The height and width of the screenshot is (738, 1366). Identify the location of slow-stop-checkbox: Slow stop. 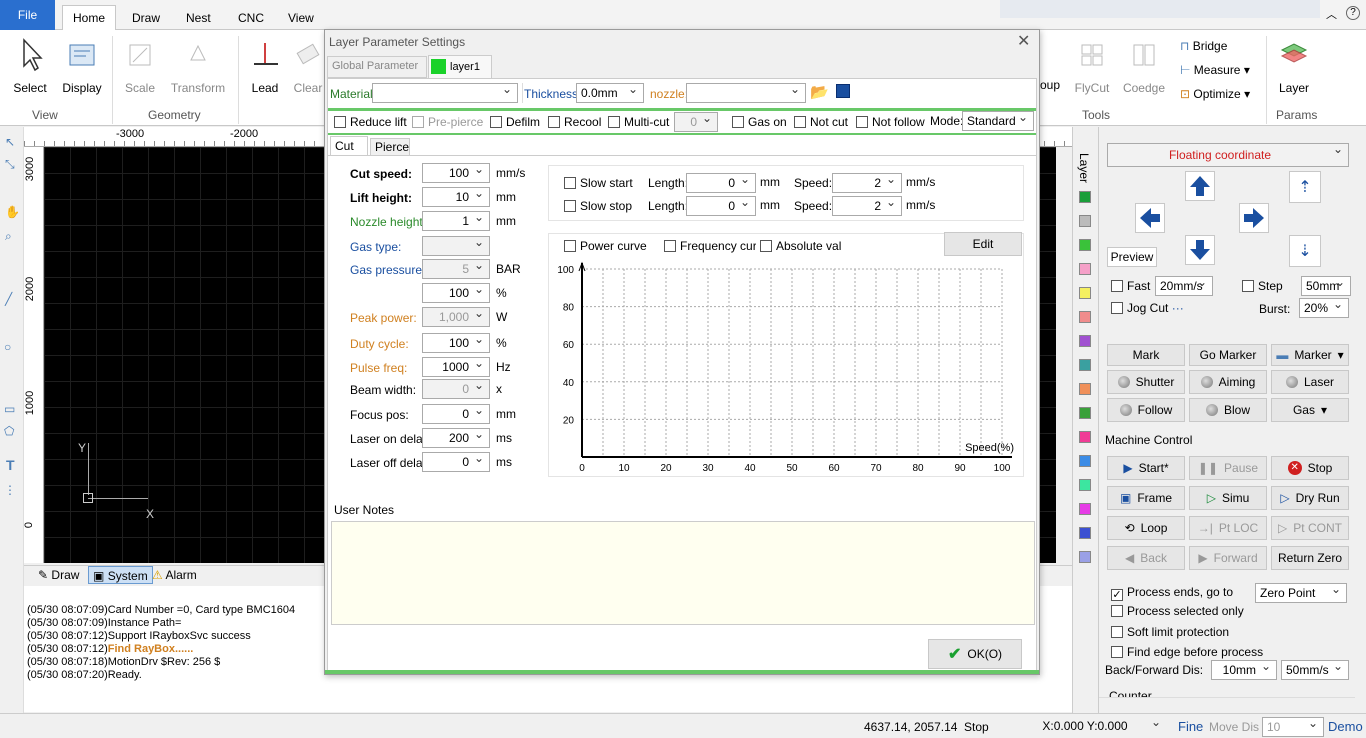
(598, 206).